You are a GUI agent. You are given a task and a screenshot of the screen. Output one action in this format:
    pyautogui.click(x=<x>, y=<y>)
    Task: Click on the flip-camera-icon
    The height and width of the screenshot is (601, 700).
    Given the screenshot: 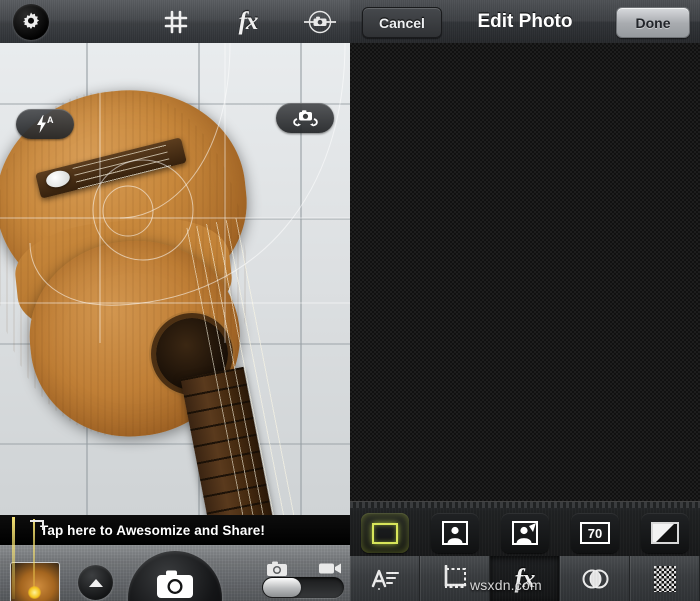 What is the action you would take?
    pyautogui.click(x=305, y=118)
    